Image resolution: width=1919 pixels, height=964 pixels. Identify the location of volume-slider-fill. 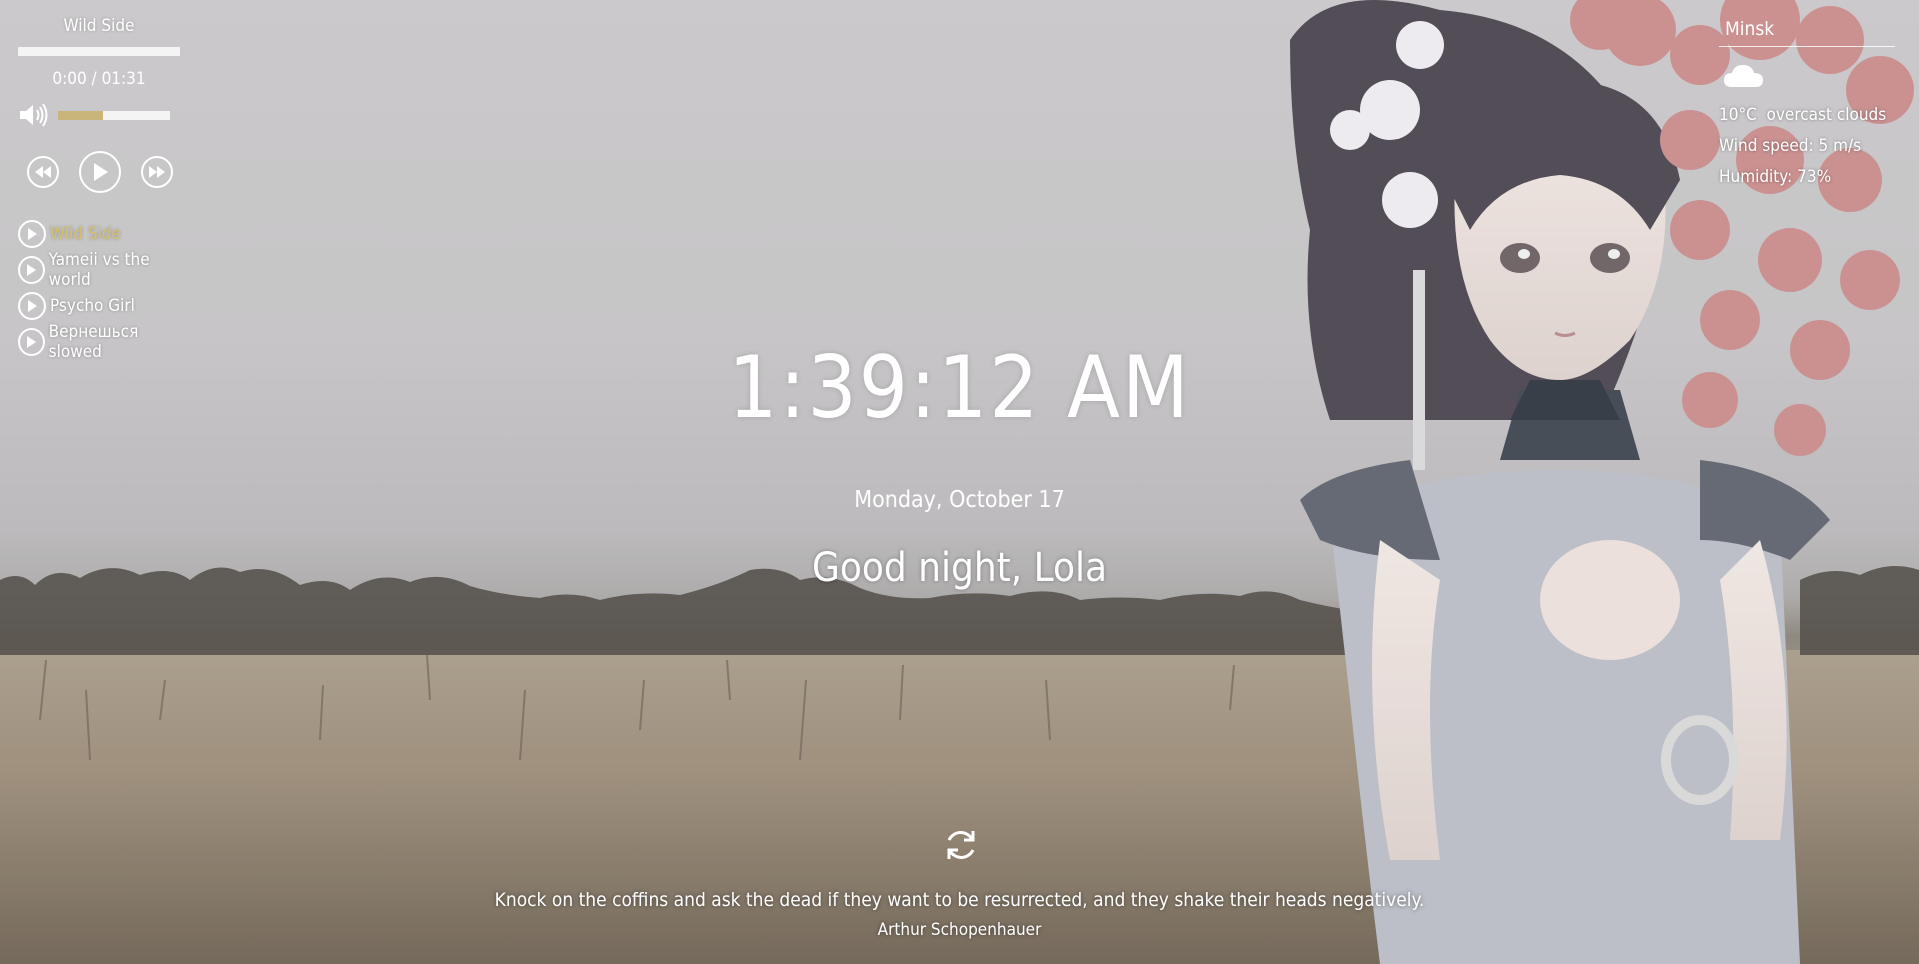
(80, 115).